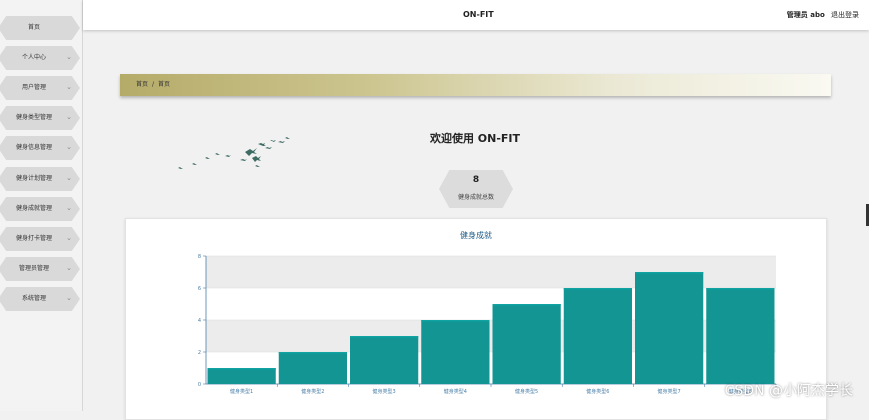 This screenshot has width=869, height=420. I want to click on sidebar-item-personal-center: 个人中心 ⌄, so click(41, 58).